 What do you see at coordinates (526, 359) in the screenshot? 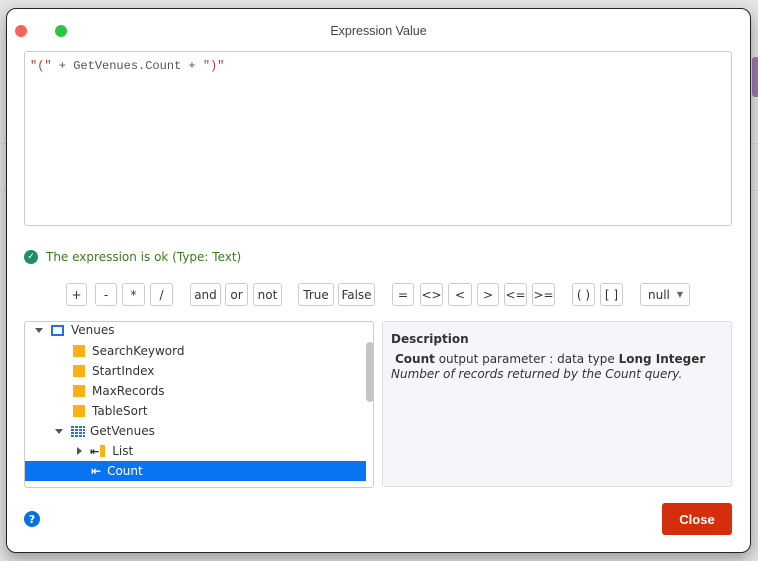
I see `description-text: output parameter : data type` at bounding box center [526, 359].